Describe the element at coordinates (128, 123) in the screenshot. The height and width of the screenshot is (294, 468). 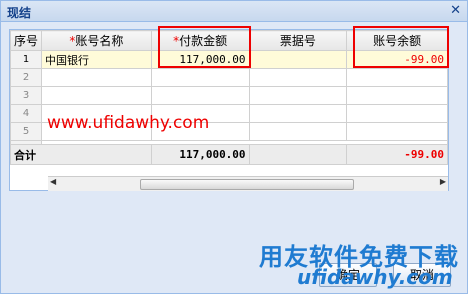
I see `watermark-url: www.ufidawhy.com` at that location.